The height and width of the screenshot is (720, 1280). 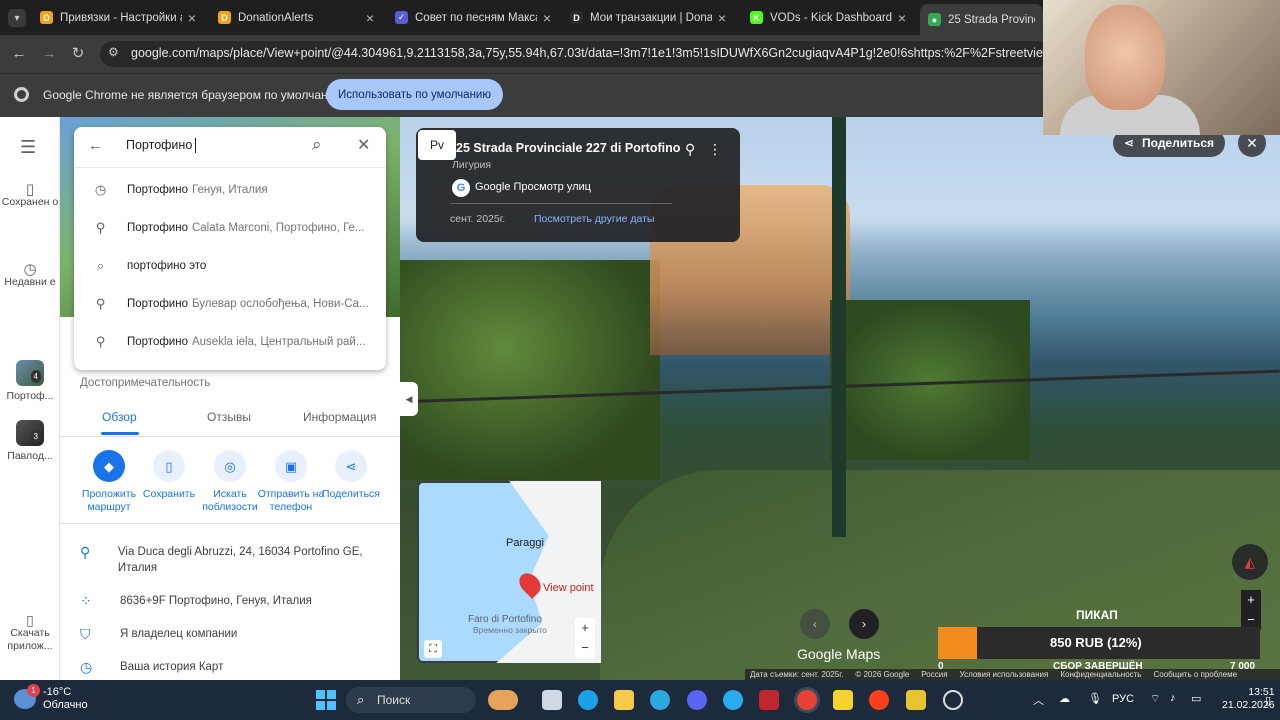 What do you see at coordinates (505, 619) in the screenshot?
I see `map-label-faro: Faro di Portofino` at bounding box center [505, 619].